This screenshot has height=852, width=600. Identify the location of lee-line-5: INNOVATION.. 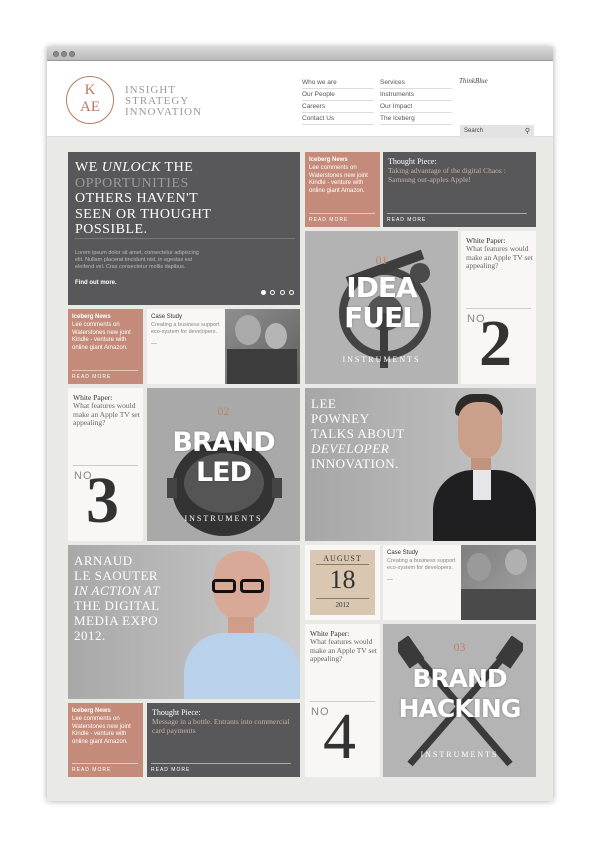
(355, 463).